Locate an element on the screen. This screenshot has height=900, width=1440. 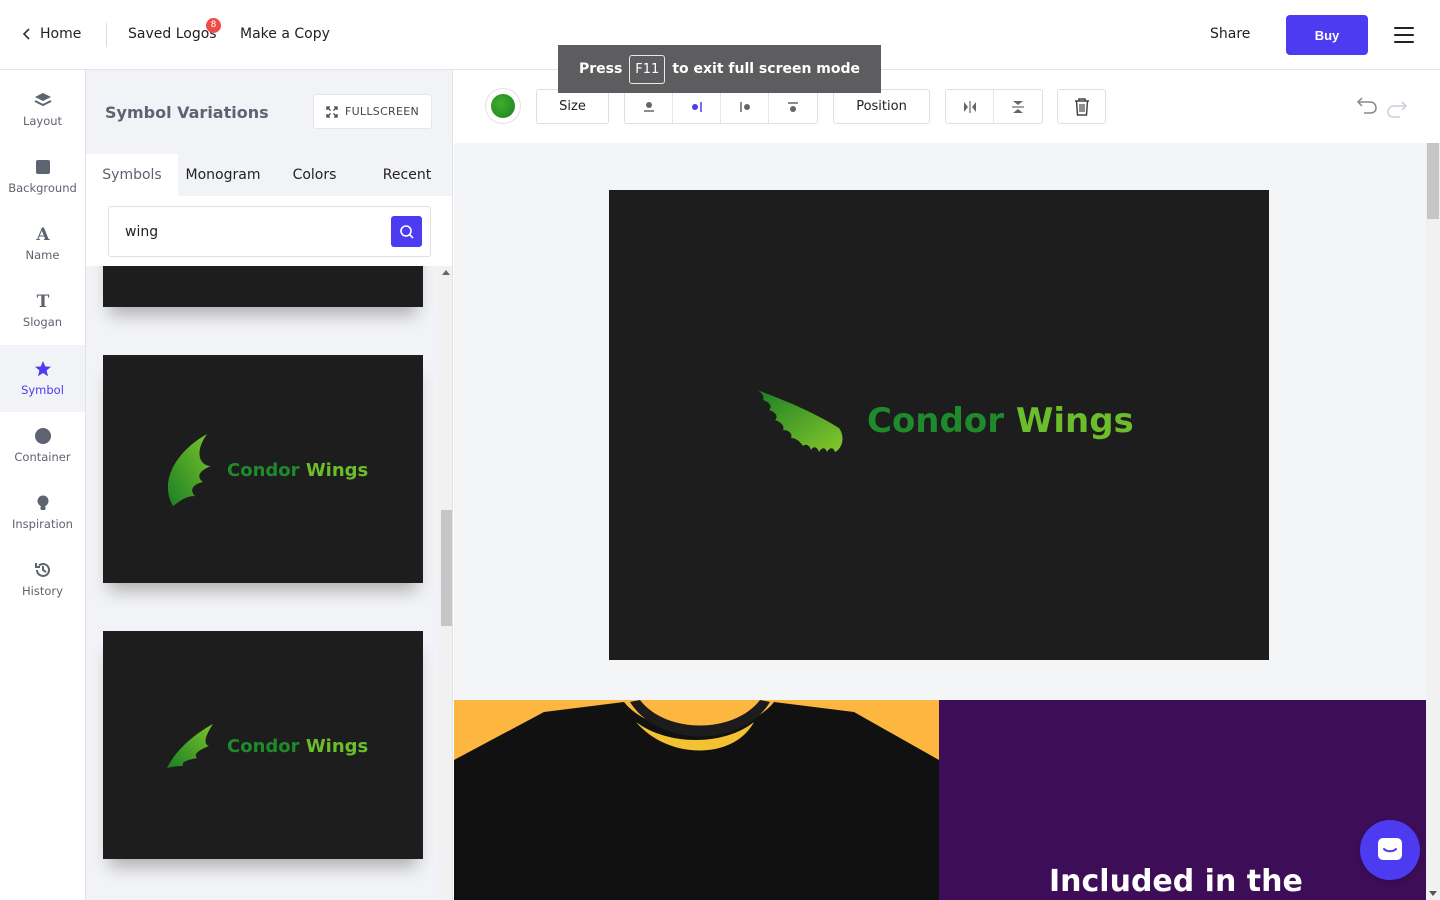
nav-label: Slogan is located at coordinates (42, 322).